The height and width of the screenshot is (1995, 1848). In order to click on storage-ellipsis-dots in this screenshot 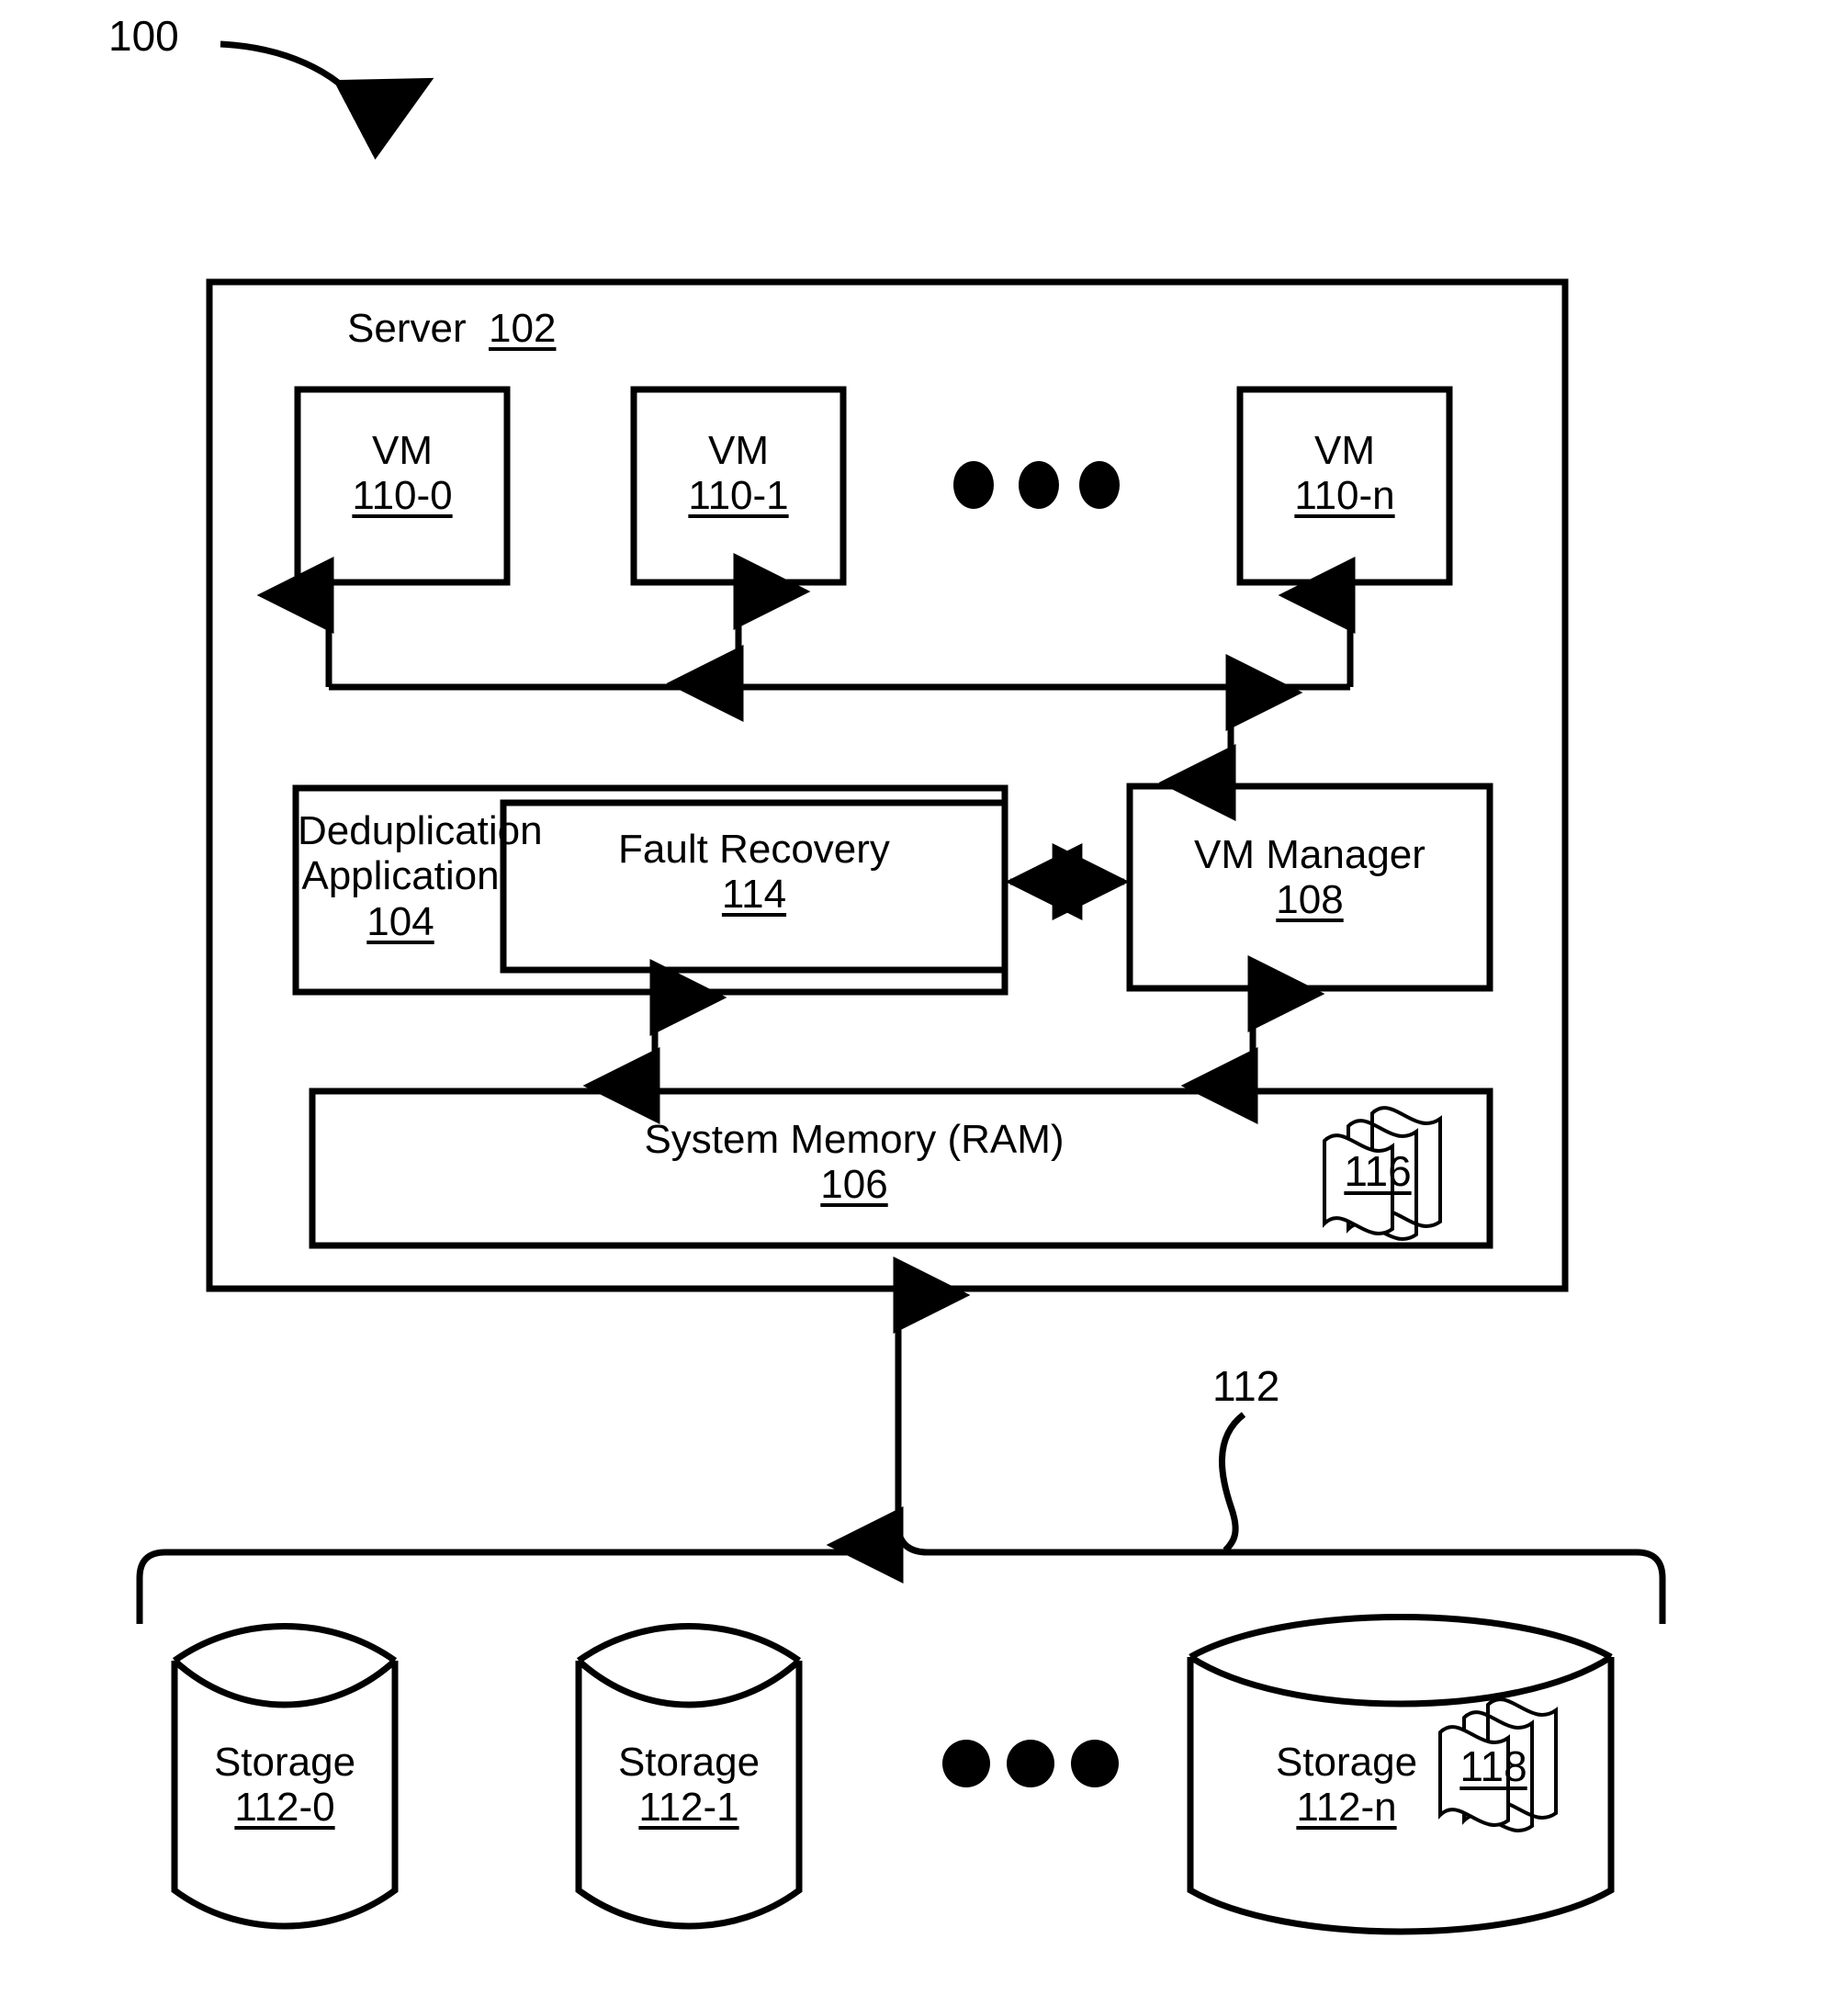, I will do `click(1030, 1763)`.